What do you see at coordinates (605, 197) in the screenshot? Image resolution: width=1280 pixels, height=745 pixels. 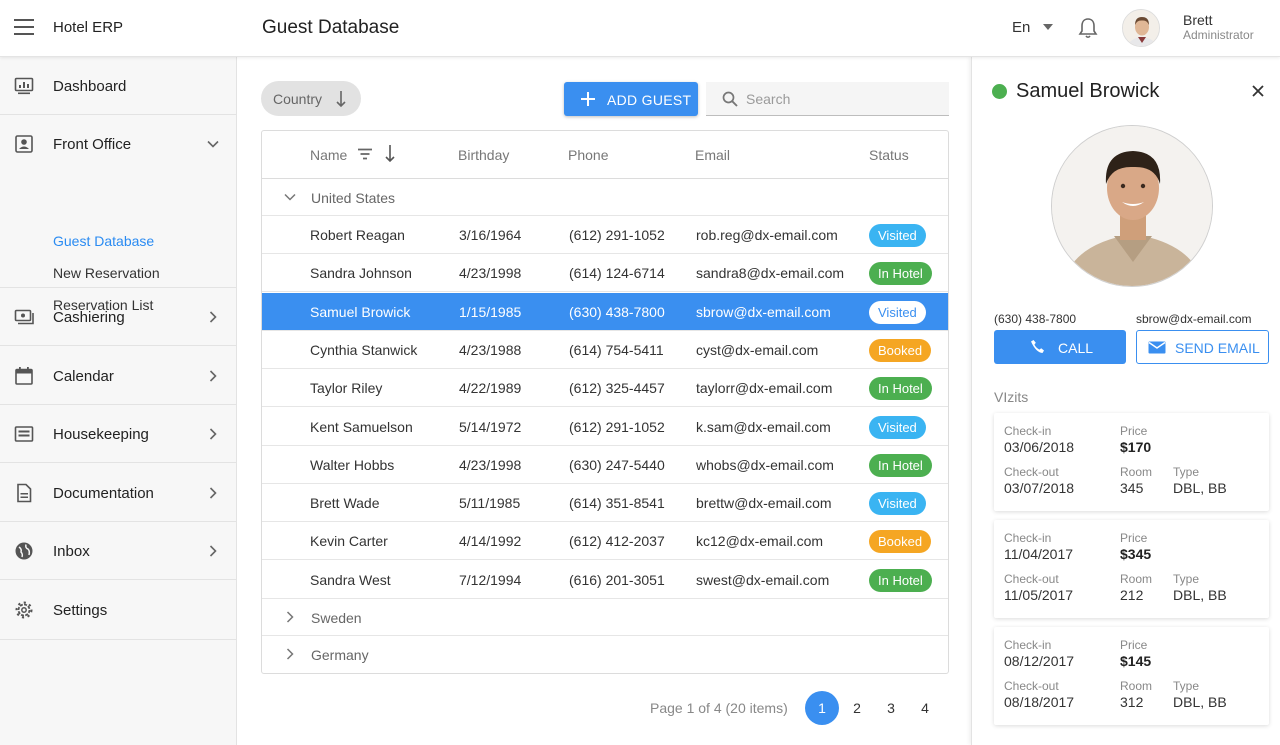 I see `group-row-united-states: United States` at bounding box center [605, 197].